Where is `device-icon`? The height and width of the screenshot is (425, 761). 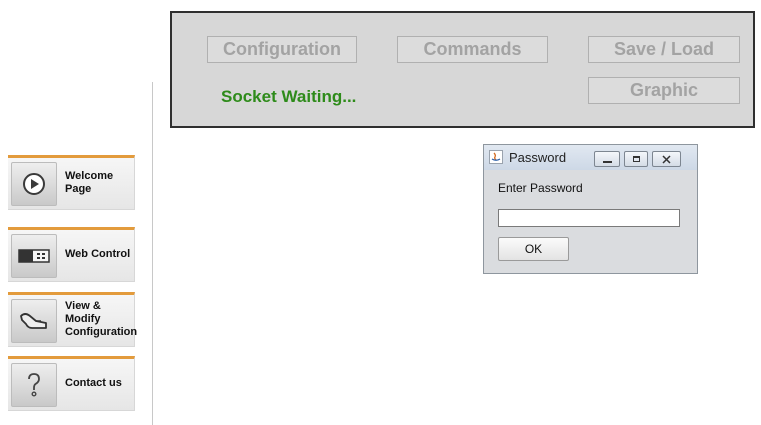 device-icon is located at coordinates (34, 256).